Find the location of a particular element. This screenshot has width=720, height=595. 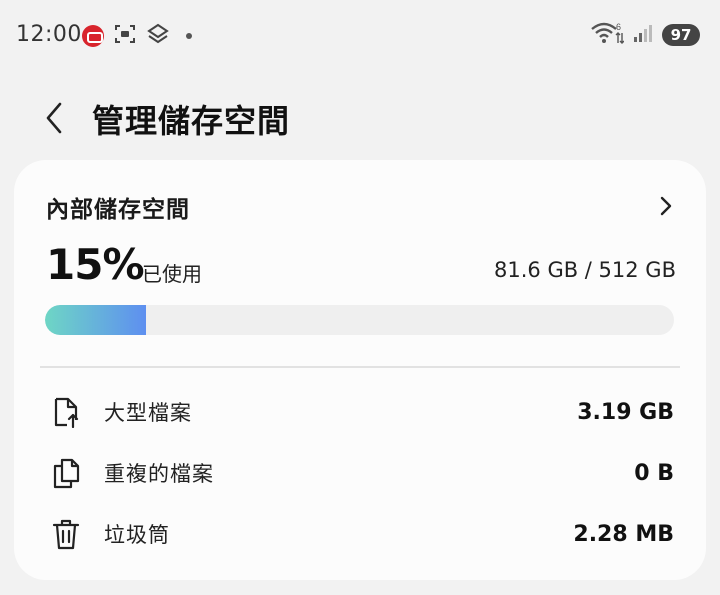

notification-icons is located at coordinates (137, 36).